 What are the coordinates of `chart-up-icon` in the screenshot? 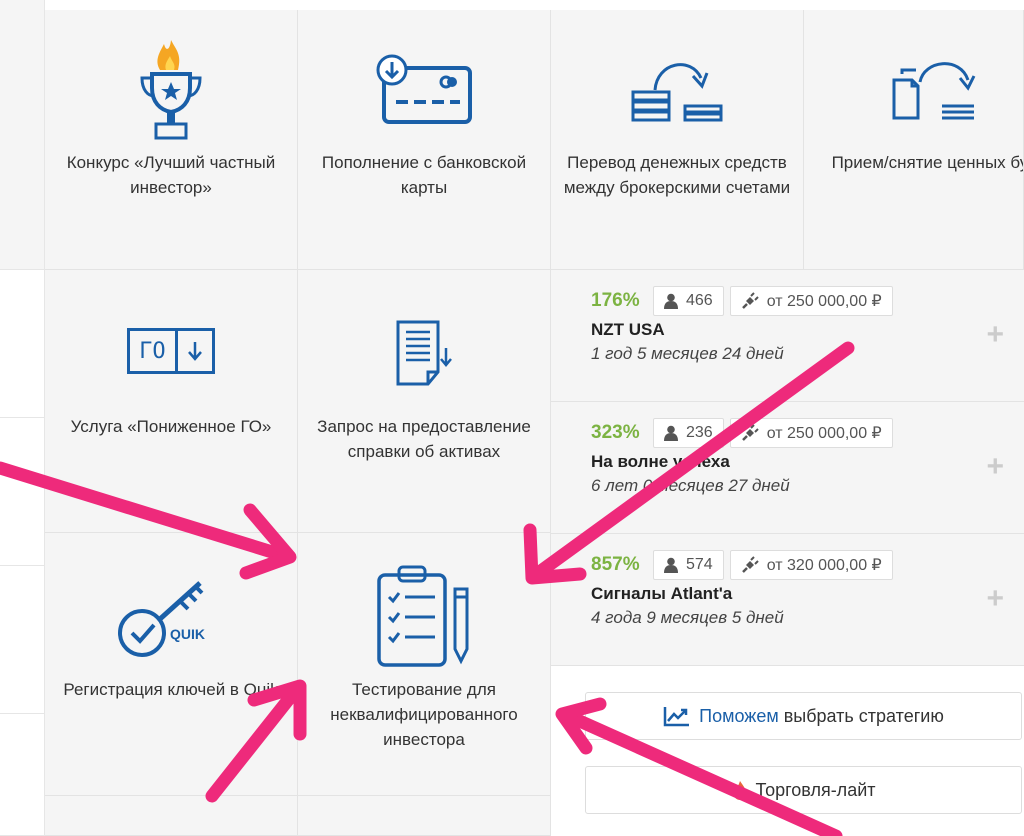 It's located at (676, 717).